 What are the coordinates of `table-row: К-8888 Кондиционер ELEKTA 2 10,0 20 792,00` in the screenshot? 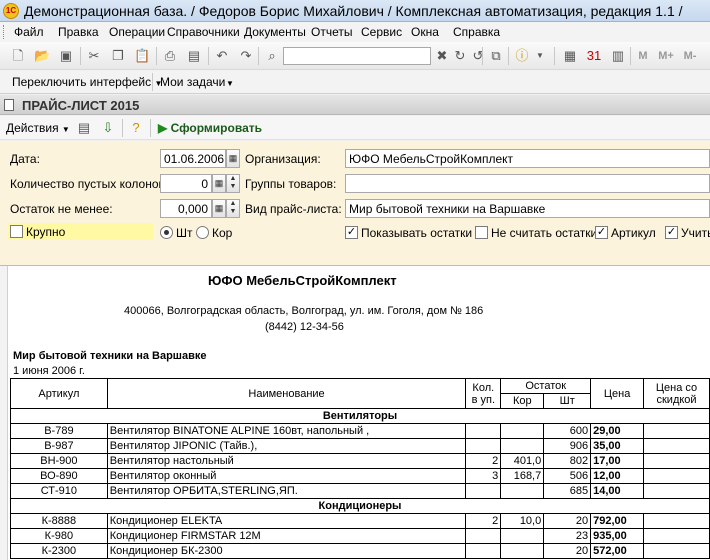 It's located at (360, 521).